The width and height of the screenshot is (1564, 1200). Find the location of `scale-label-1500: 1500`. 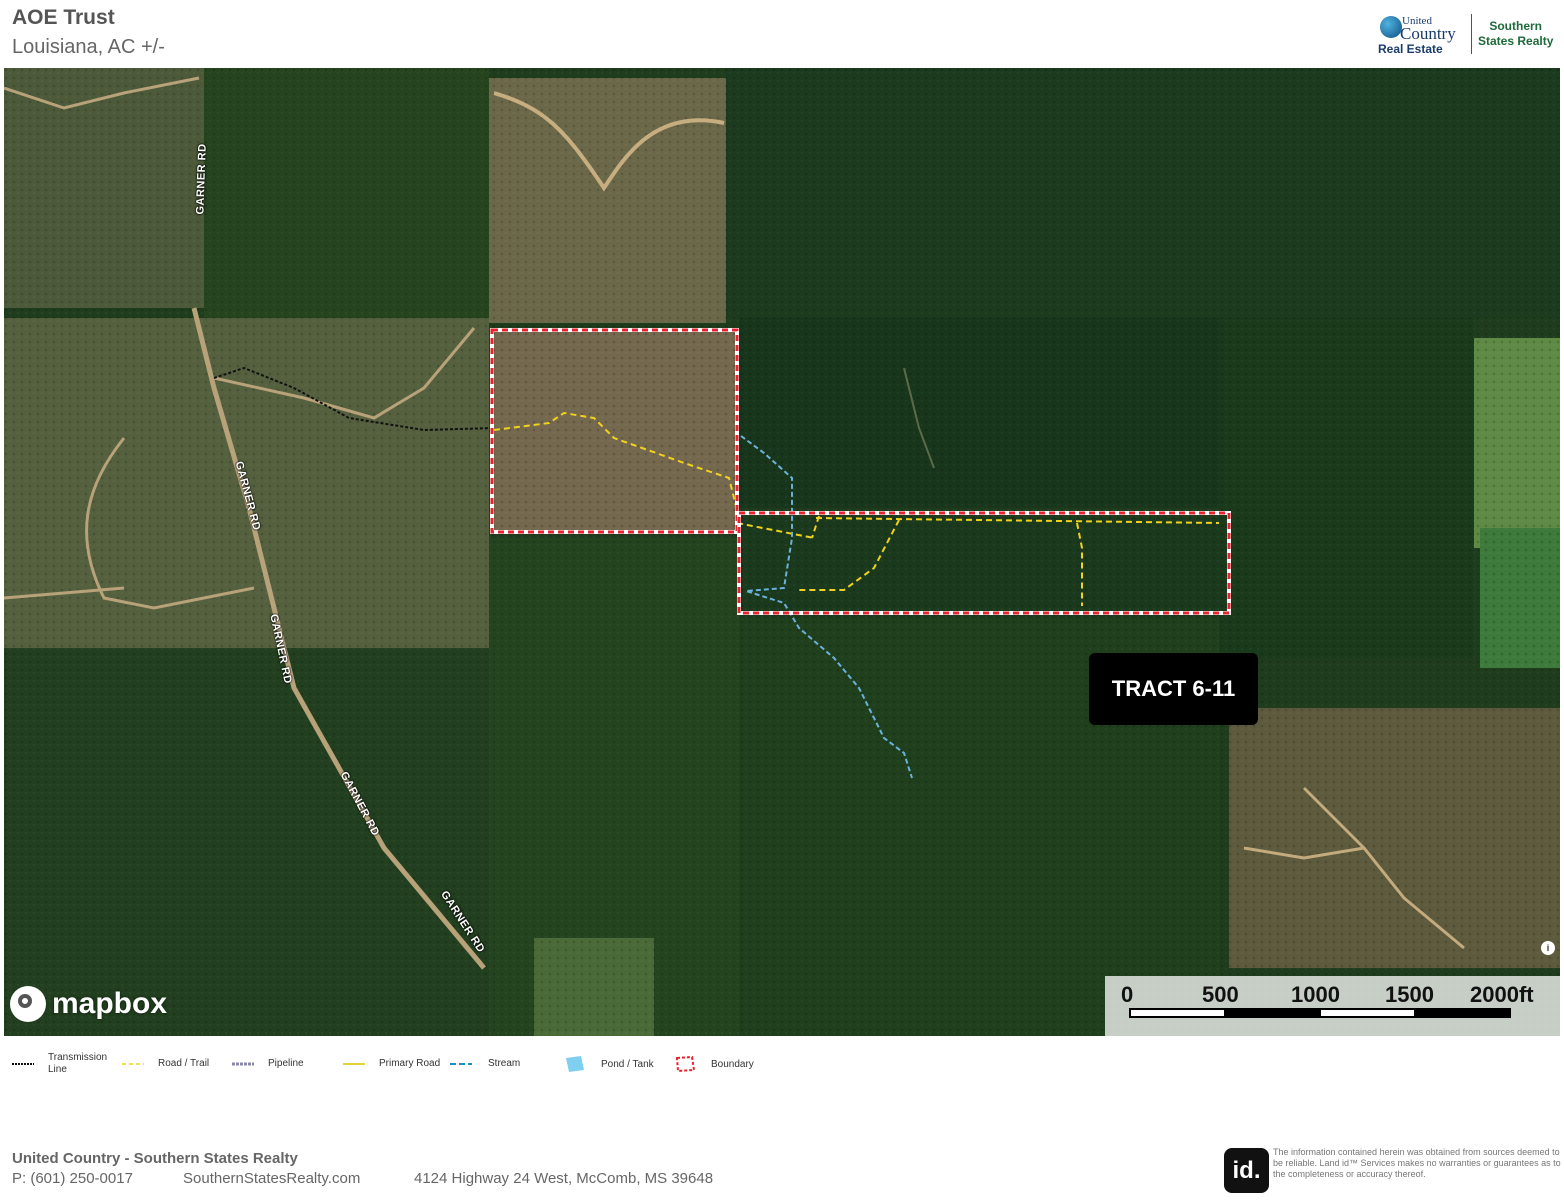

scale-label-1500: 1500 is located at coordinates (1409, 994).